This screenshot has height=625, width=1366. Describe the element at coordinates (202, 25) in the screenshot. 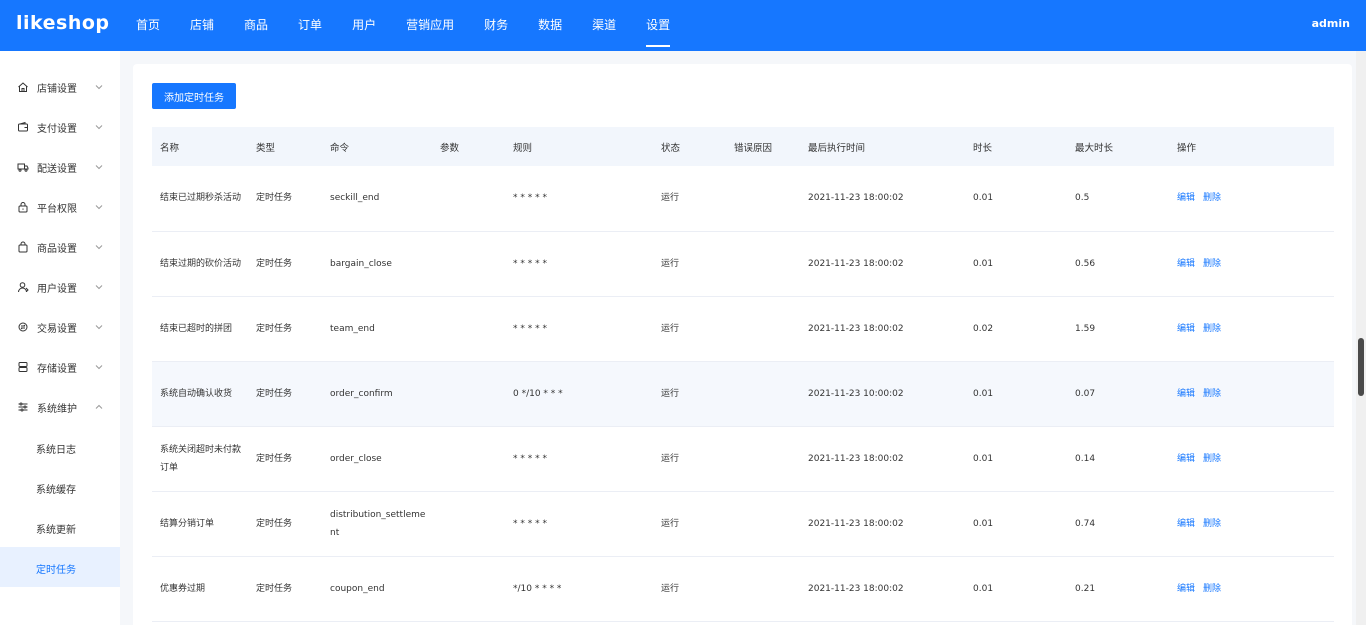

I see `nav-item-1: 店铺` at that location.